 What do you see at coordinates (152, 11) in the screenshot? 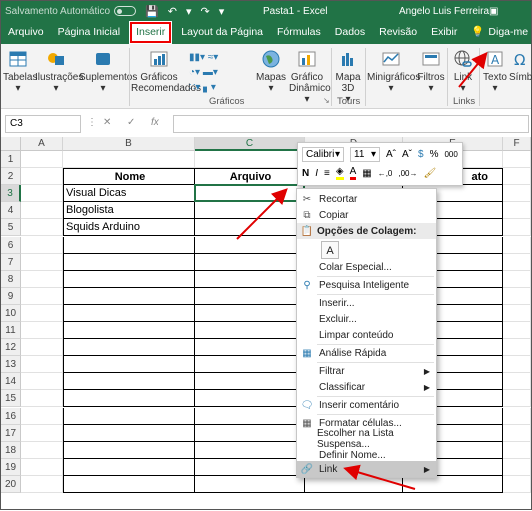
I see `save-icon: 💾` at bounding box center [152, 11].